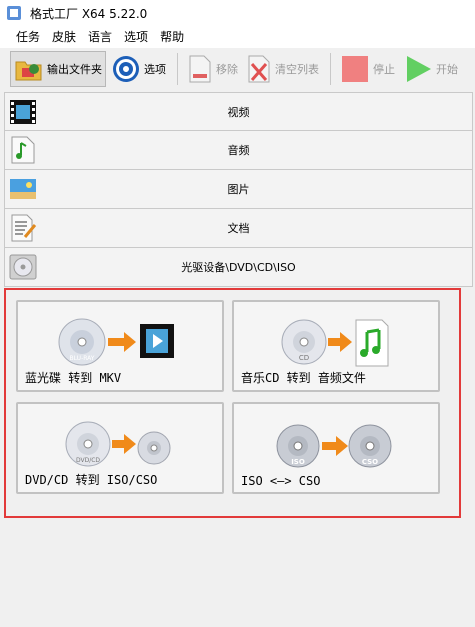  I want to click on iso-cso-icon: ISO CSO, so click(334, 446).